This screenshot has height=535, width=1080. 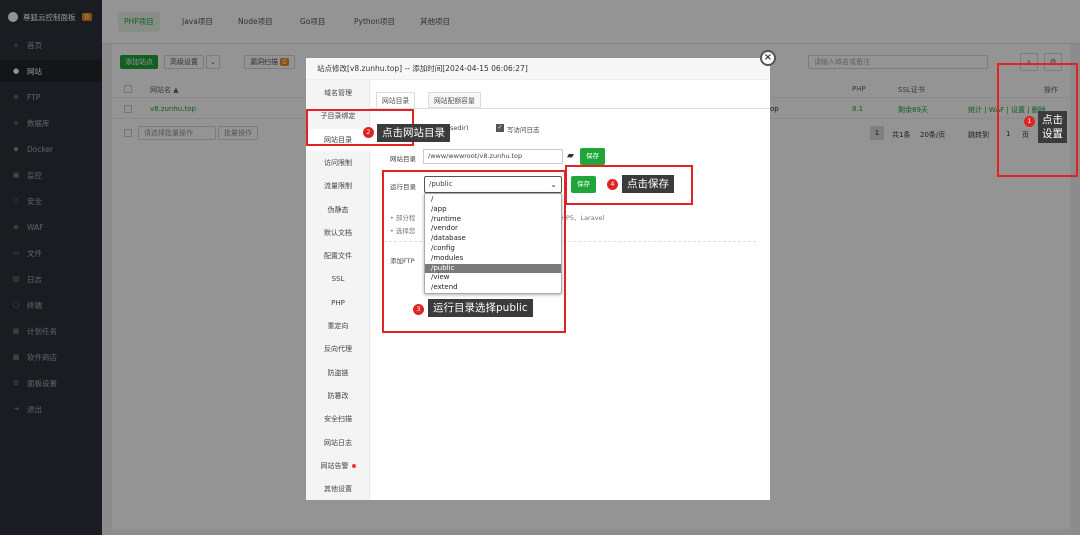 What do you see at coordinates (523, 130) in the screenshot?
I see `write-log-label: 写访问日志` at bounding box center [523, 130].